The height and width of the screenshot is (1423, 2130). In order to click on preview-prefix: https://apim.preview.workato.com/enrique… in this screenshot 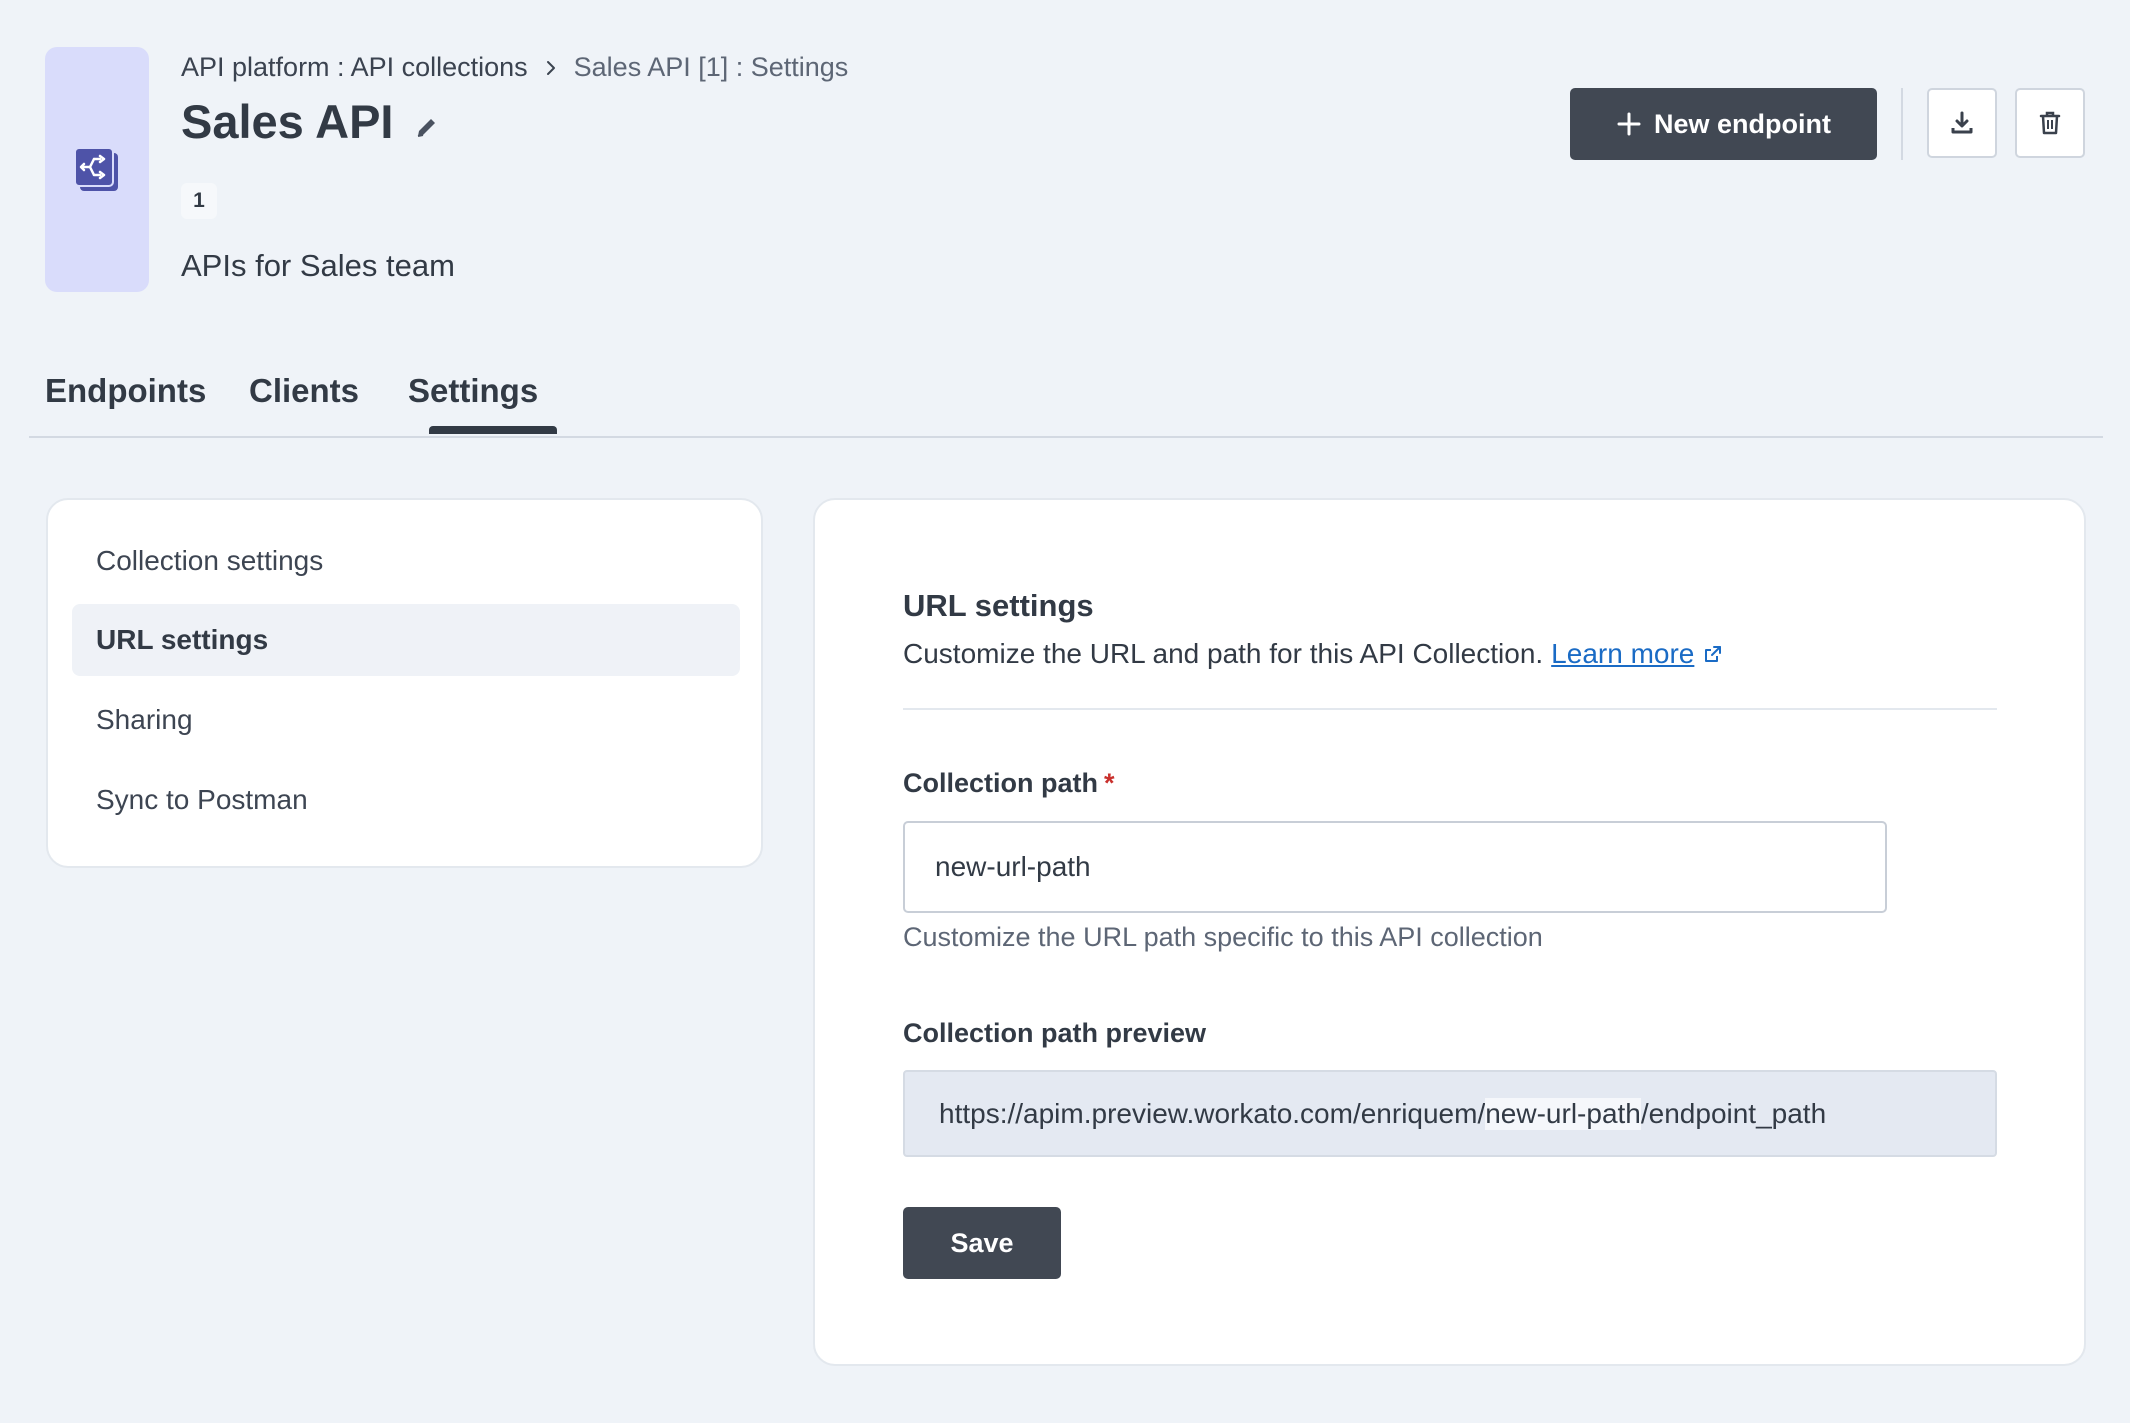, I will do `click(1212, 1113)`.